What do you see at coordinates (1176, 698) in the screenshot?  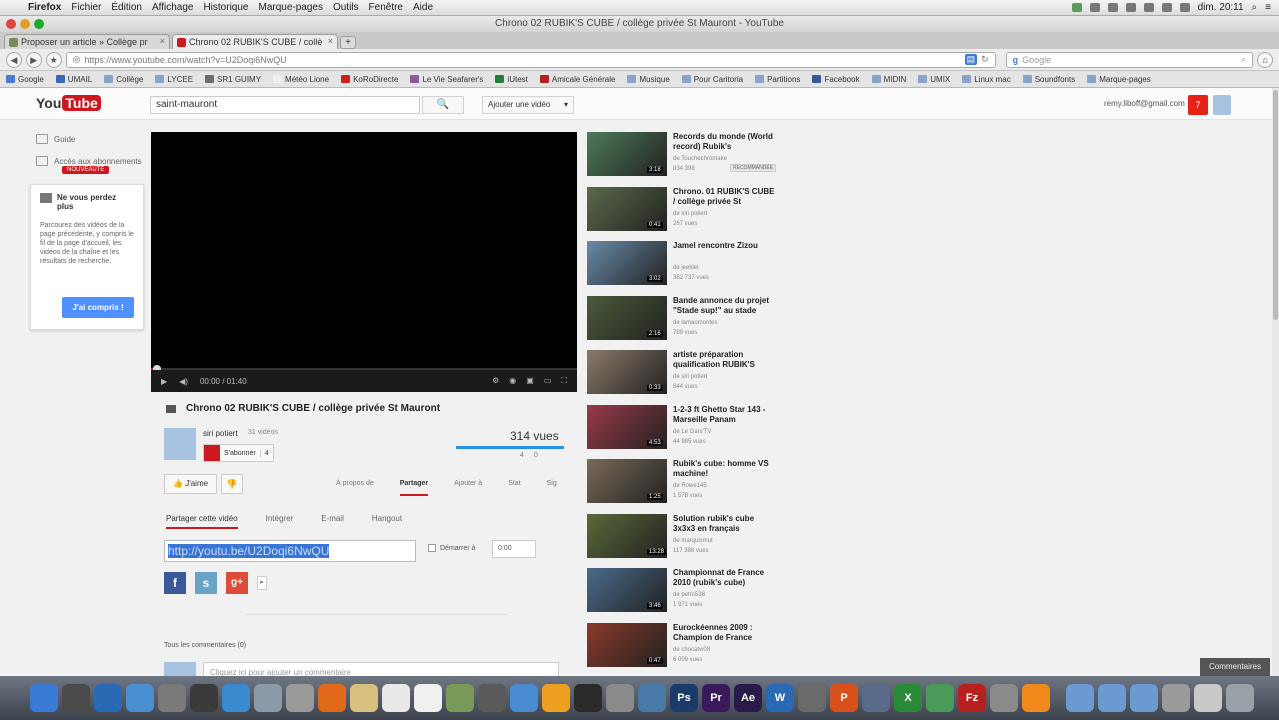 I see `drive-icon` at bounding box center [1176, 698].